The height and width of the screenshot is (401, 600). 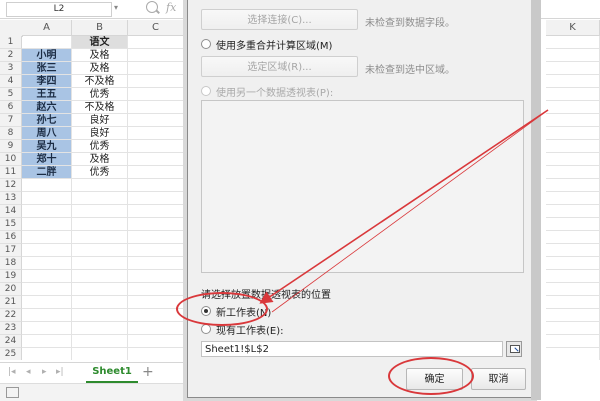 I want to click on student-name-cell: 吴九, so click(x=47, y=146).